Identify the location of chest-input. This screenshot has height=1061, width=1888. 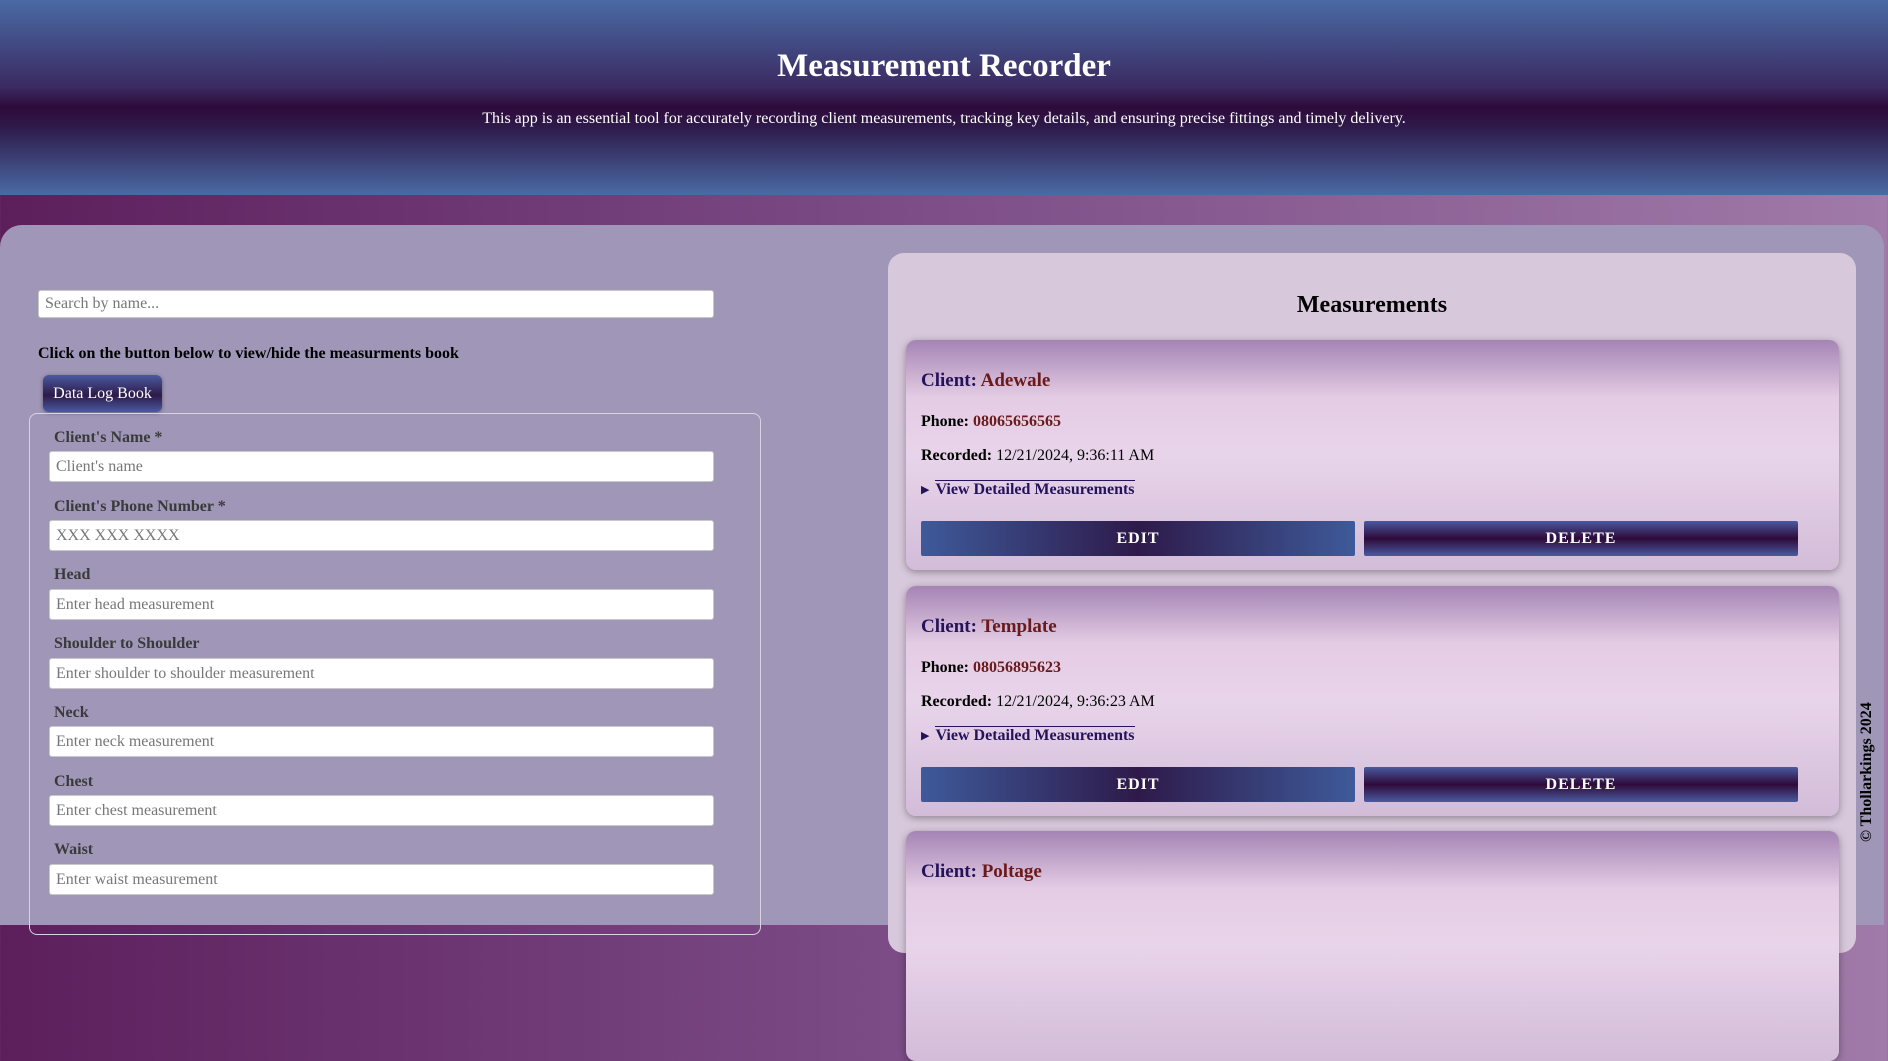
(381, 810).